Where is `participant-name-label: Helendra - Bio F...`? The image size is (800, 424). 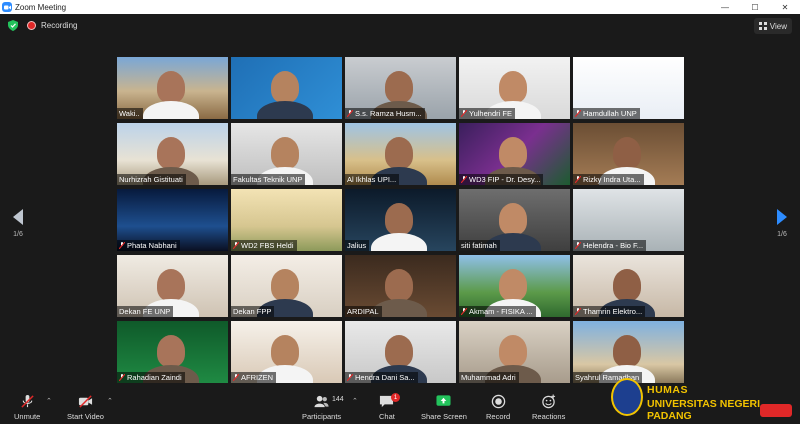
participant-name-label: Helendra - Bio F... is located at coordinates (610, 245).